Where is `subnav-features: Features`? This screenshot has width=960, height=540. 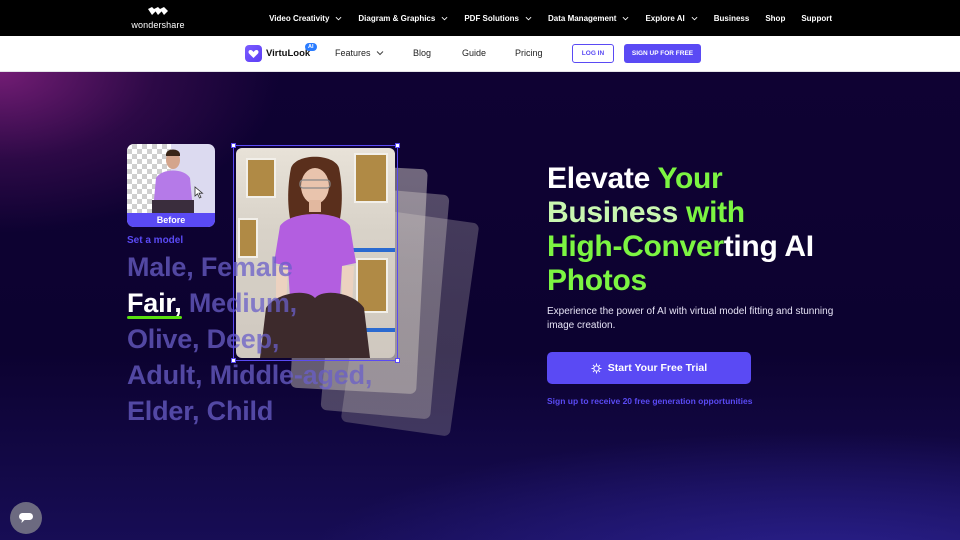
subnav-features: Features is located at coordinates (359, 53).